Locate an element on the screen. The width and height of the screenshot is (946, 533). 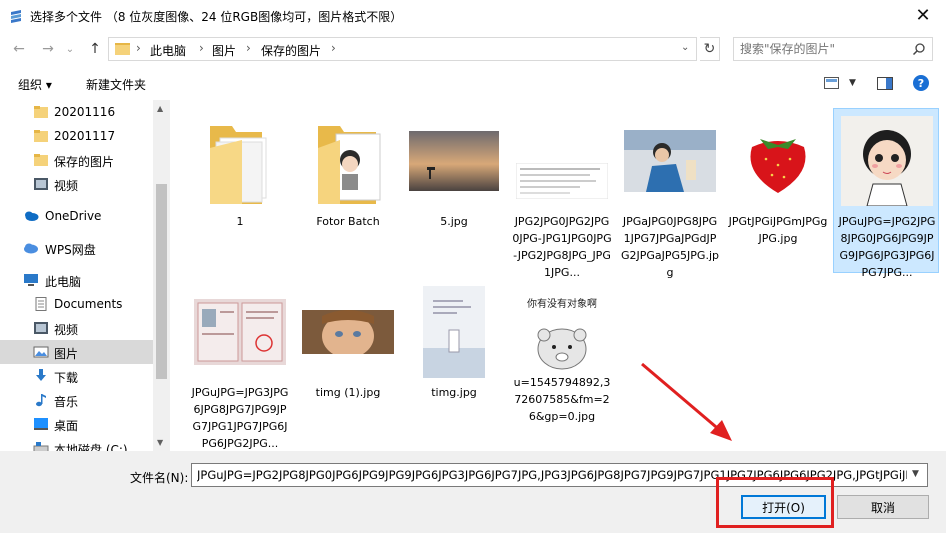
highlight-box is located at coordinates (775, 502).